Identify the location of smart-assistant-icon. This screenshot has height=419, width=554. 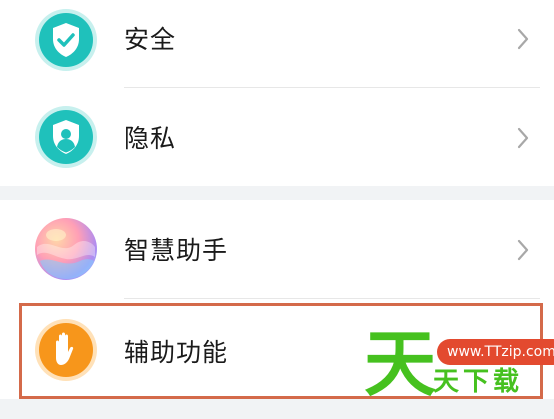
(66, 249).